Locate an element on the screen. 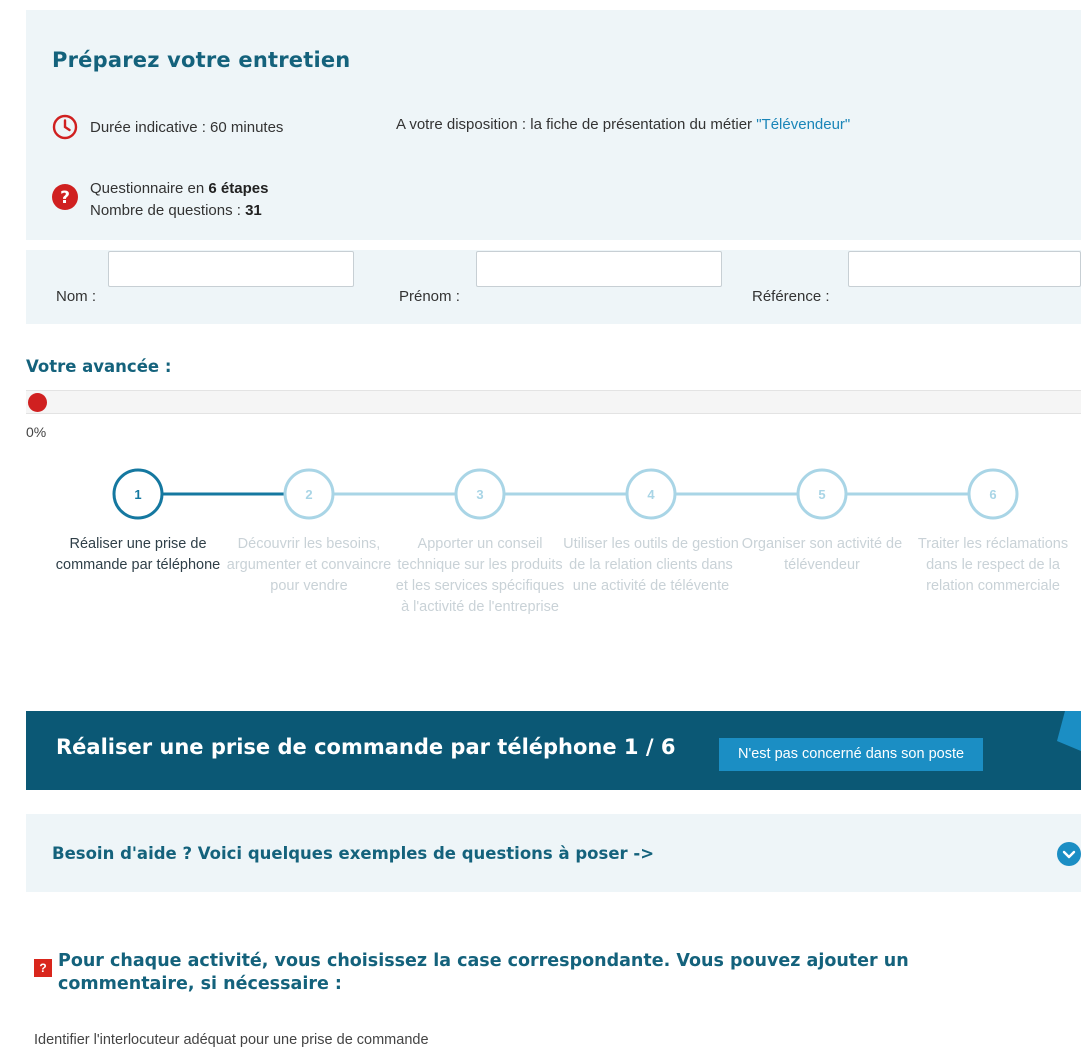 This screenshot has width=1081, height=1050. step-5-number: 5 is located at coordinates (821, 494).